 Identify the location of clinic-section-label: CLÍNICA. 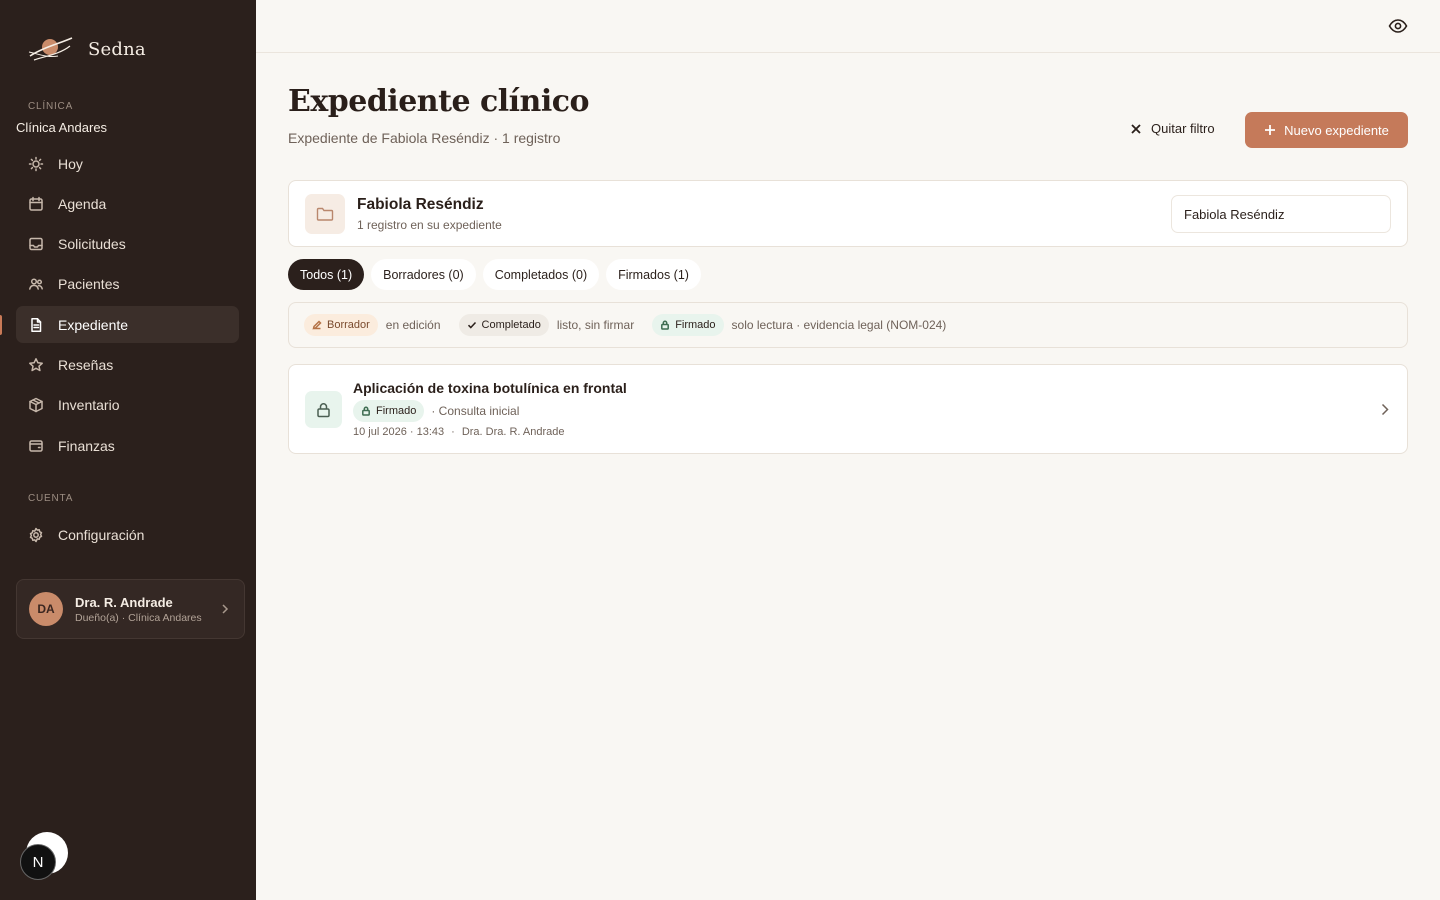
(51, 106).